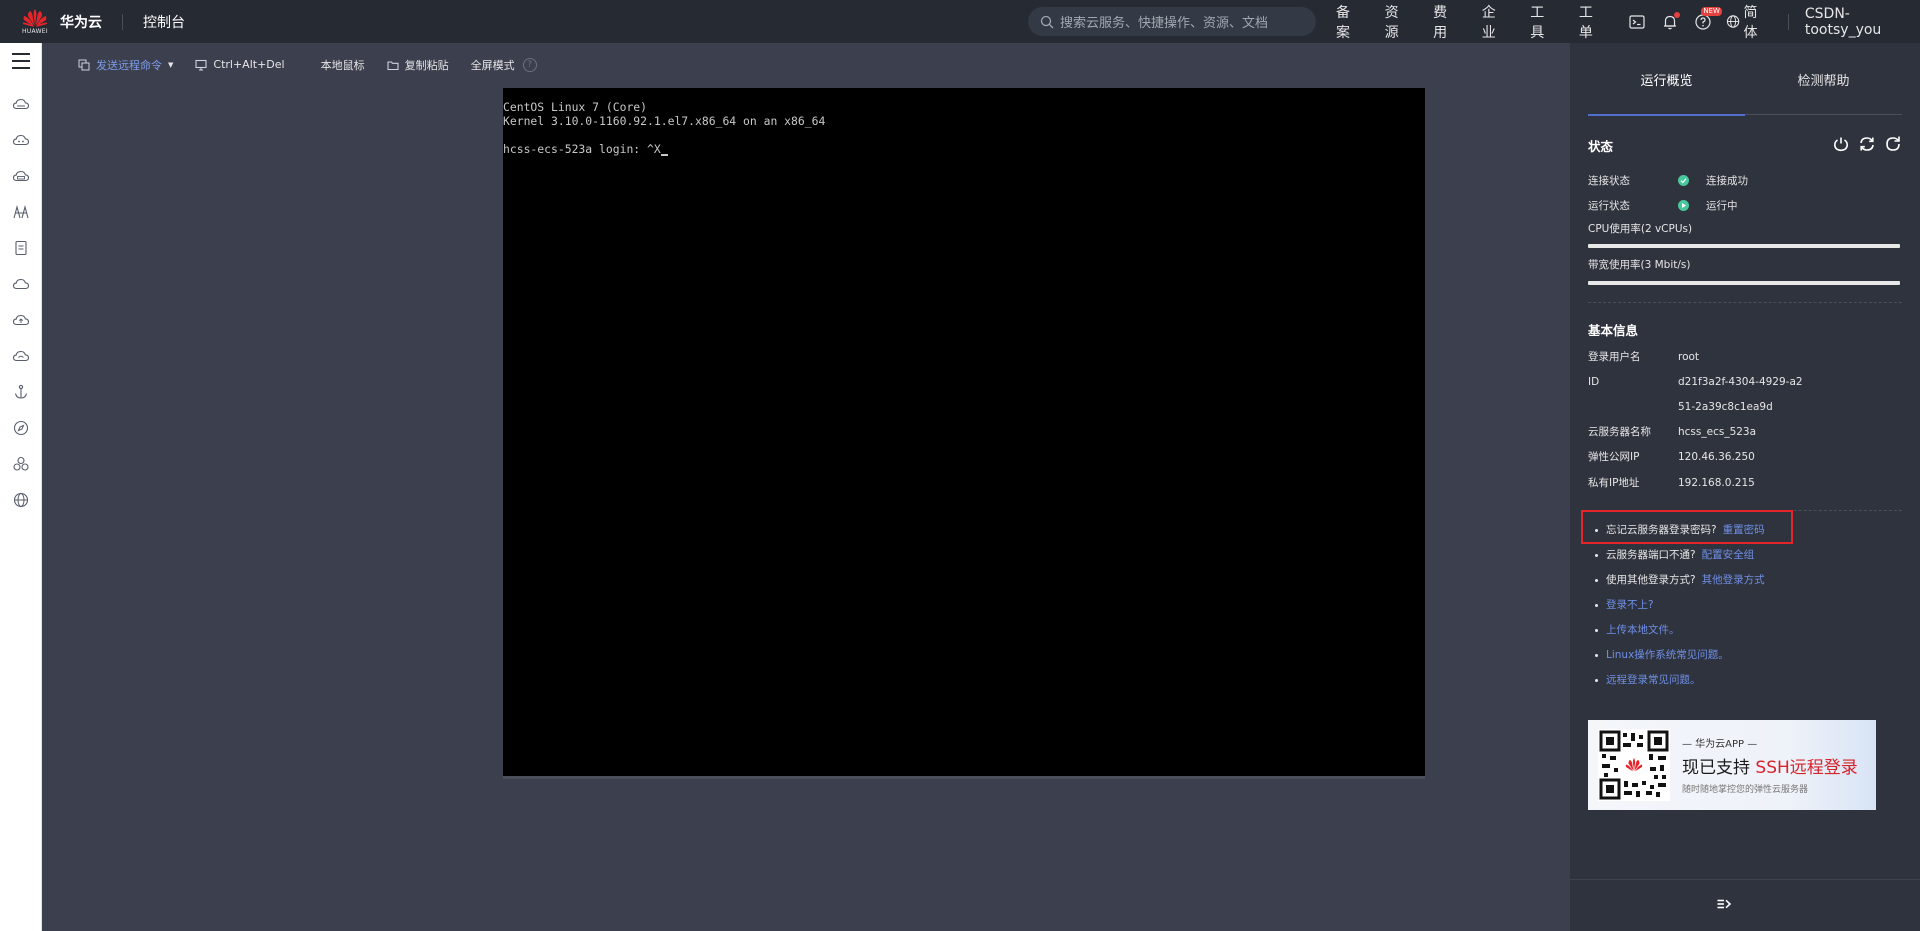  I want to click on other-login-link: 其他登录方式, so click(1733, 580).